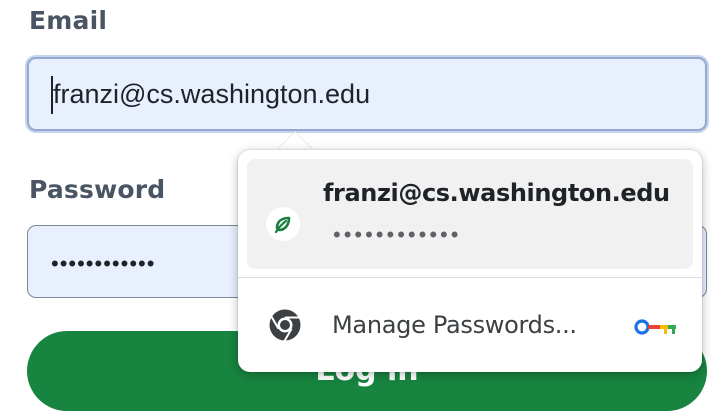 This screenshot has width=719, height=411. I want to click on credential-username: franzi@cs.washington.edu, so click(496, 193).